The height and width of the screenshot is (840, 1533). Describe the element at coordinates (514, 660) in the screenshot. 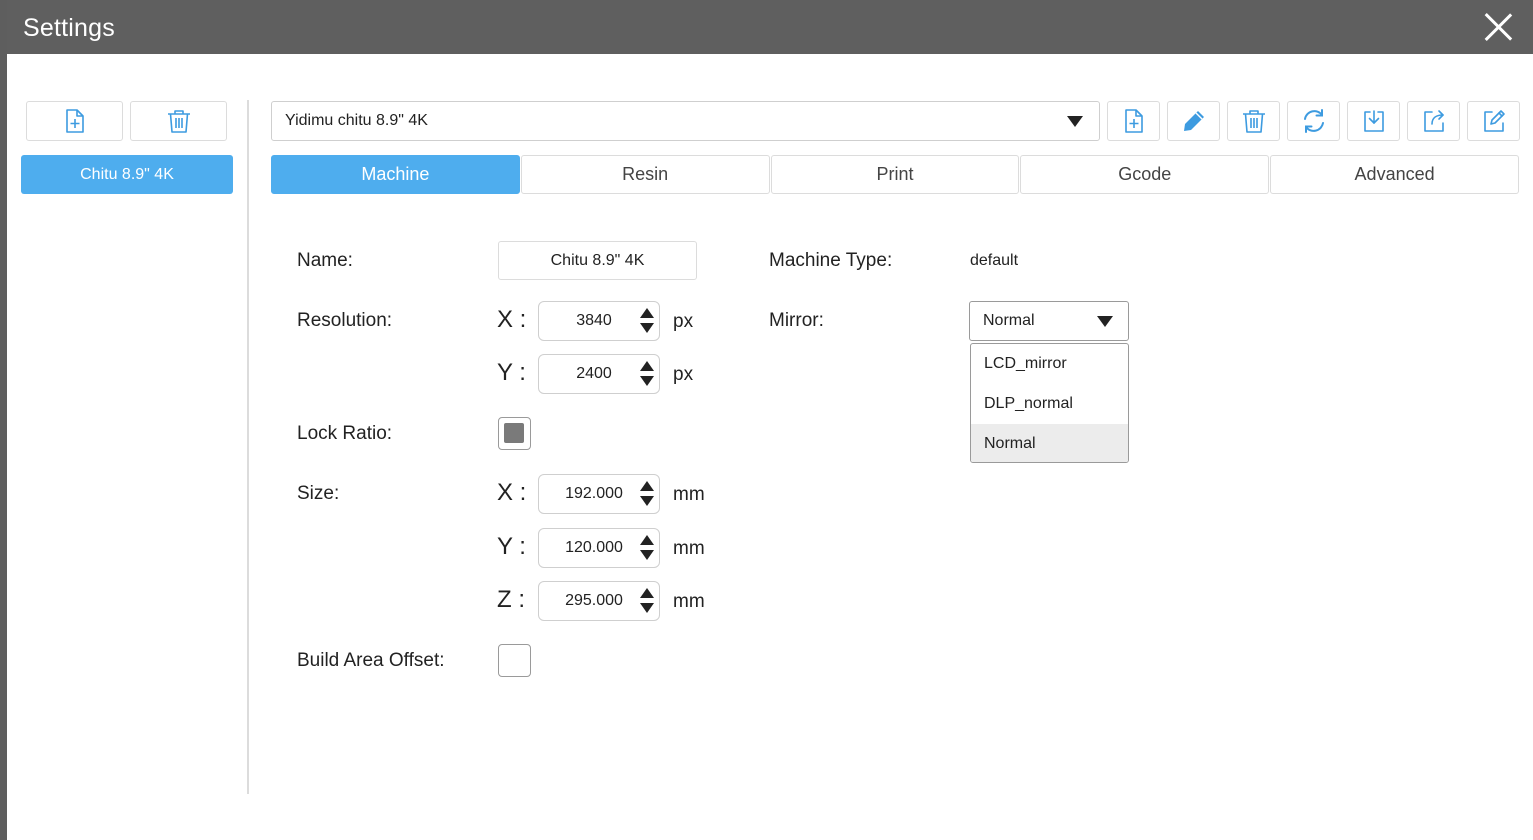

I see `build-area-offset-checkbox` at that location.